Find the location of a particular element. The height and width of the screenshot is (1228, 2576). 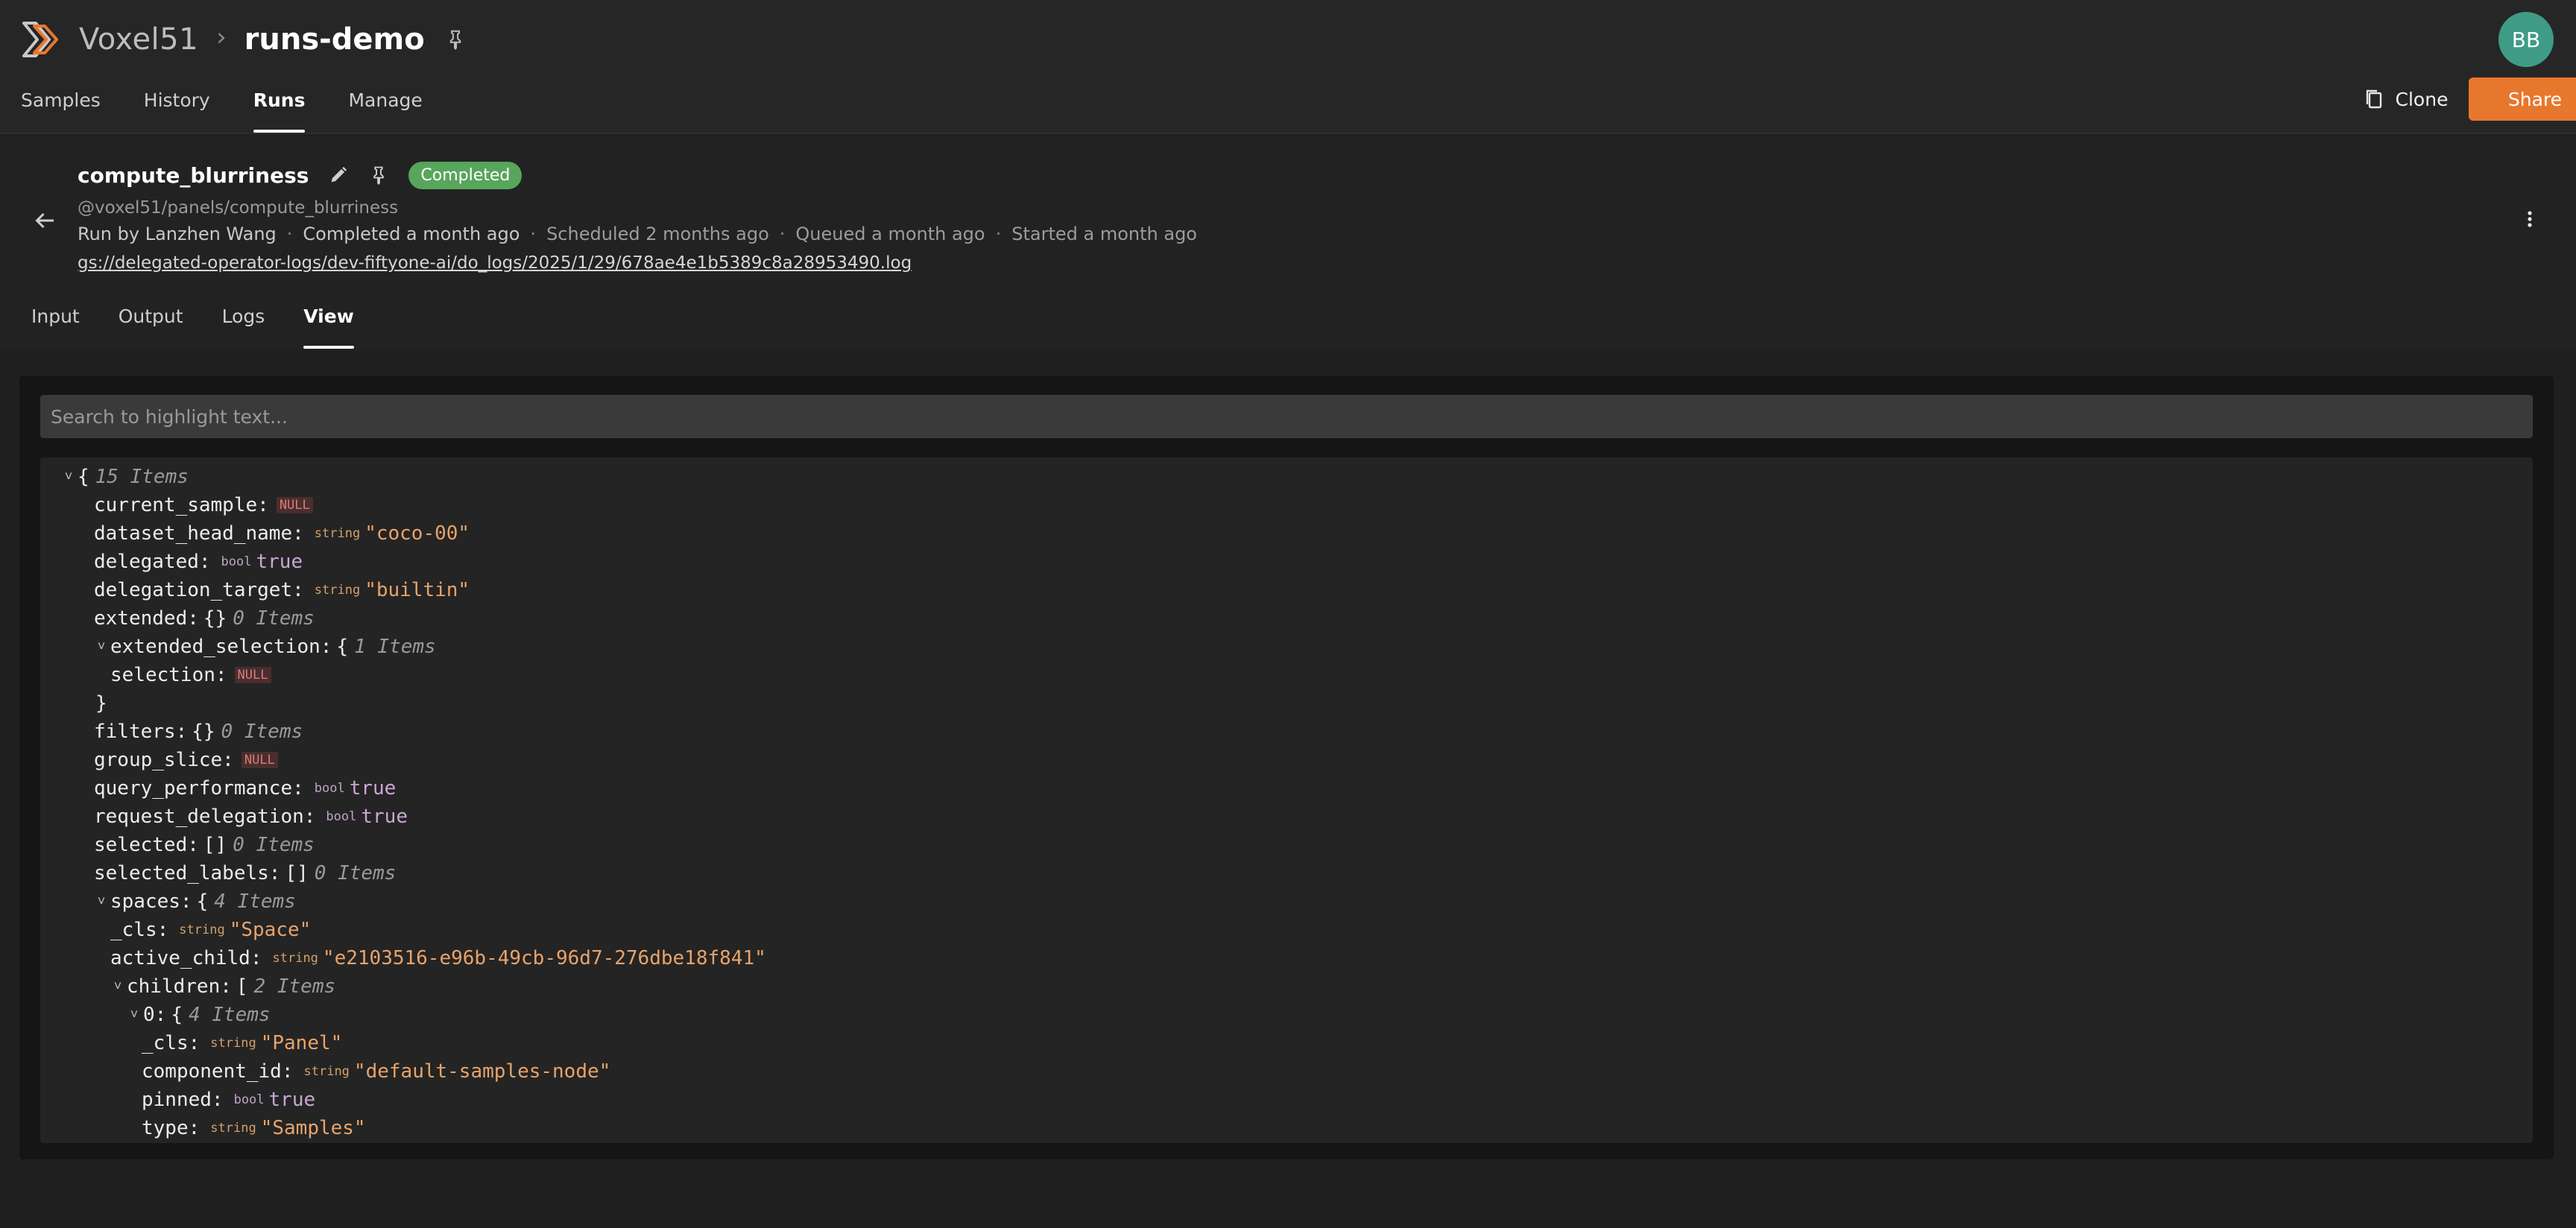

json-row: ˅ spaces: { 4 Items is located at coordinates (195, 901).